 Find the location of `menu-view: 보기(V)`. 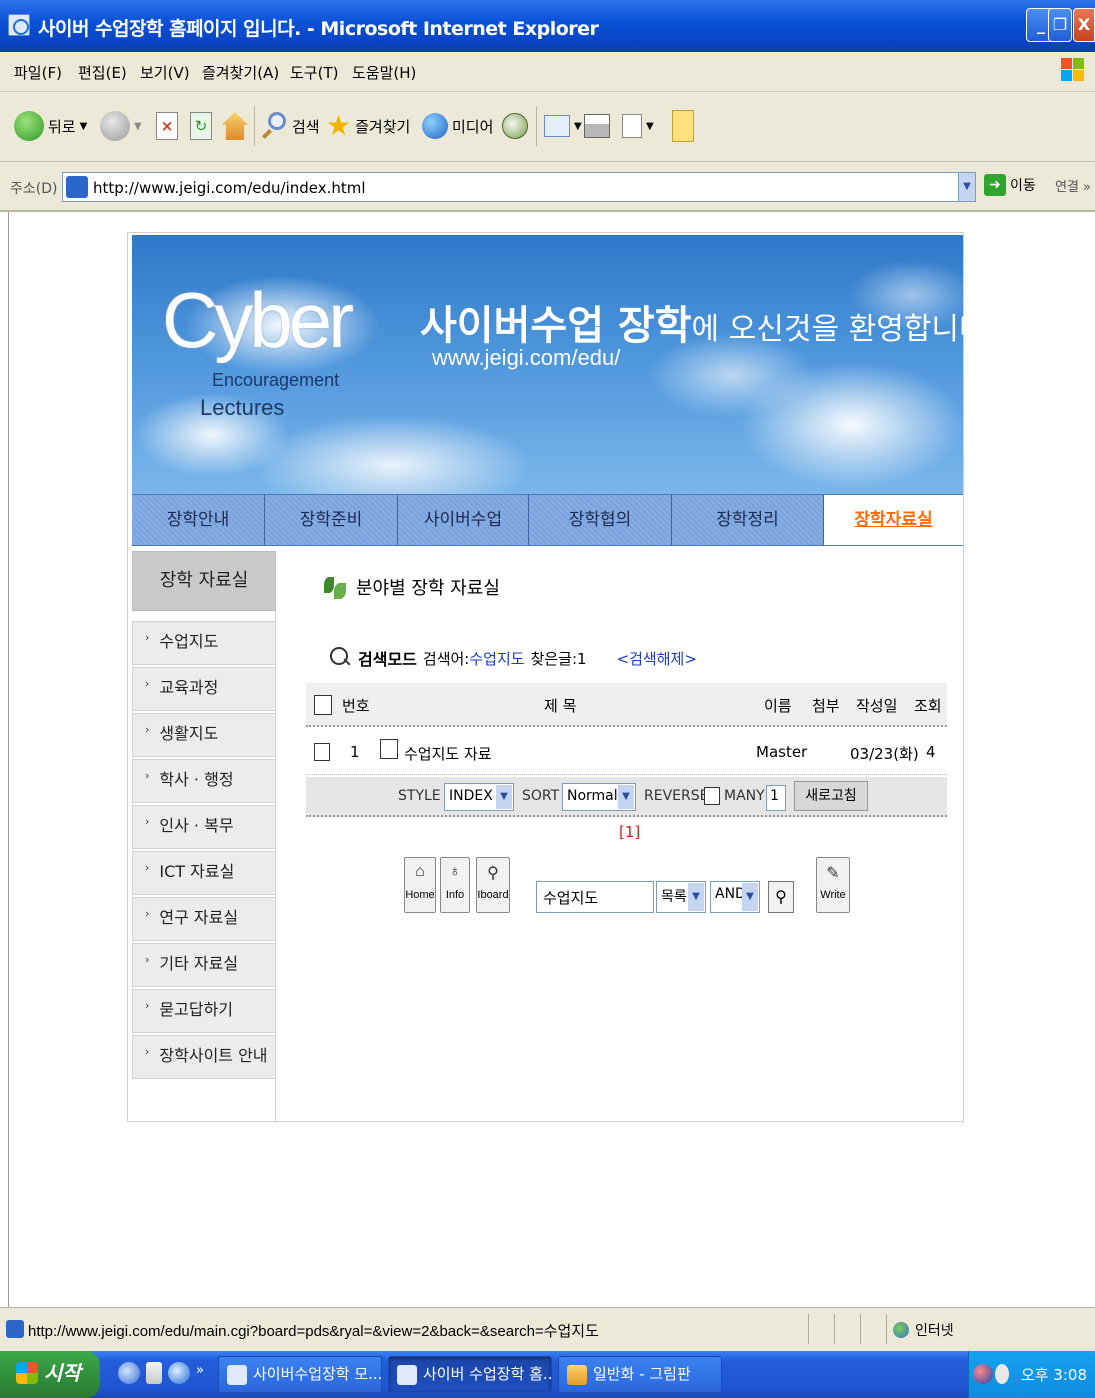

menu-view: 보기(V) is located at coordinates (165, 72).